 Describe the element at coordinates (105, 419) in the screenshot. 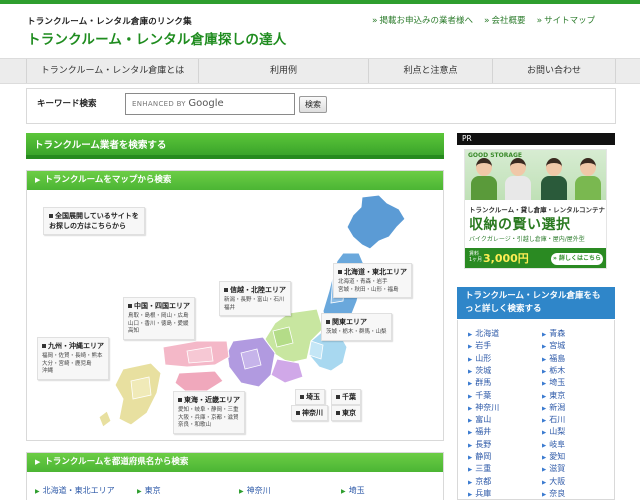

I see `map-okinawa` at that location.